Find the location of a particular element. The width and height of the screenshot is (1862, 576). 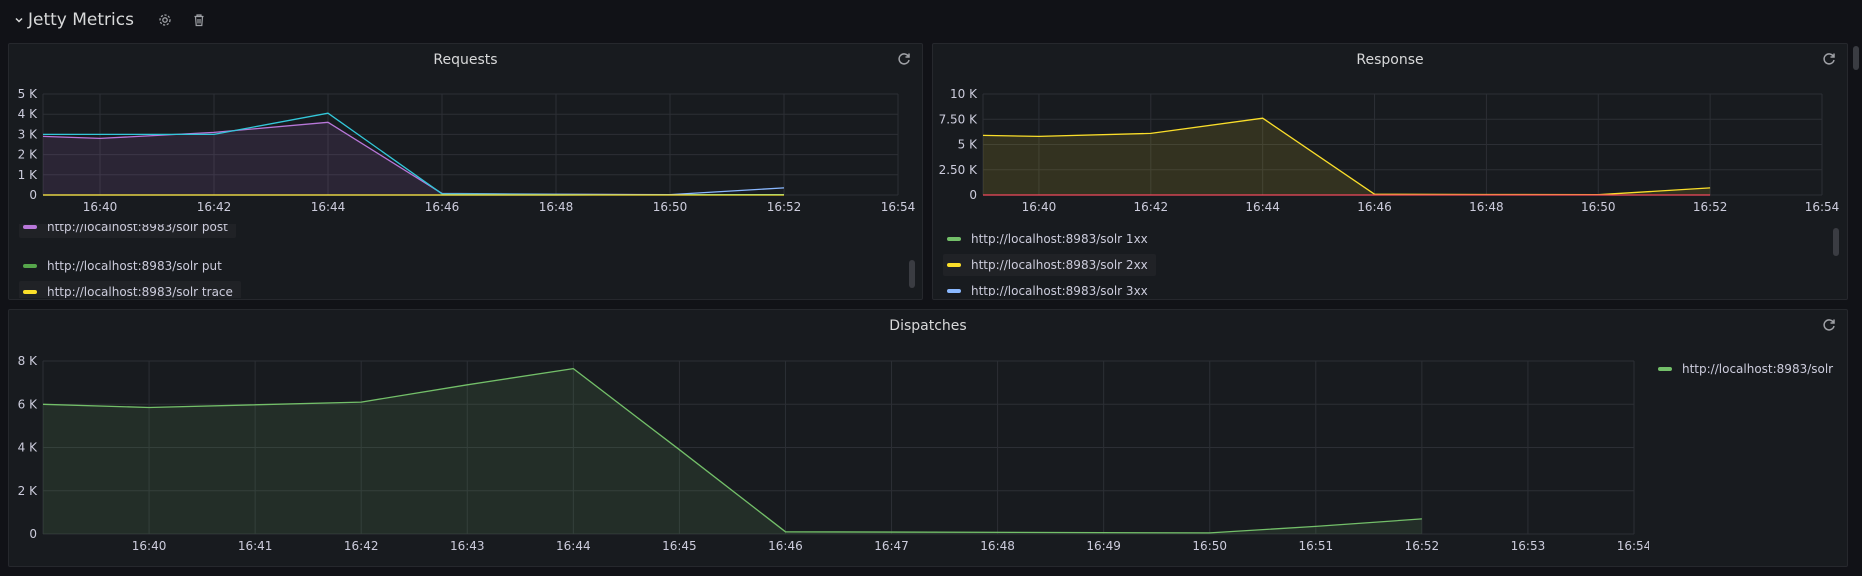

page-scrollbar is located at coordinates (1856, 58).